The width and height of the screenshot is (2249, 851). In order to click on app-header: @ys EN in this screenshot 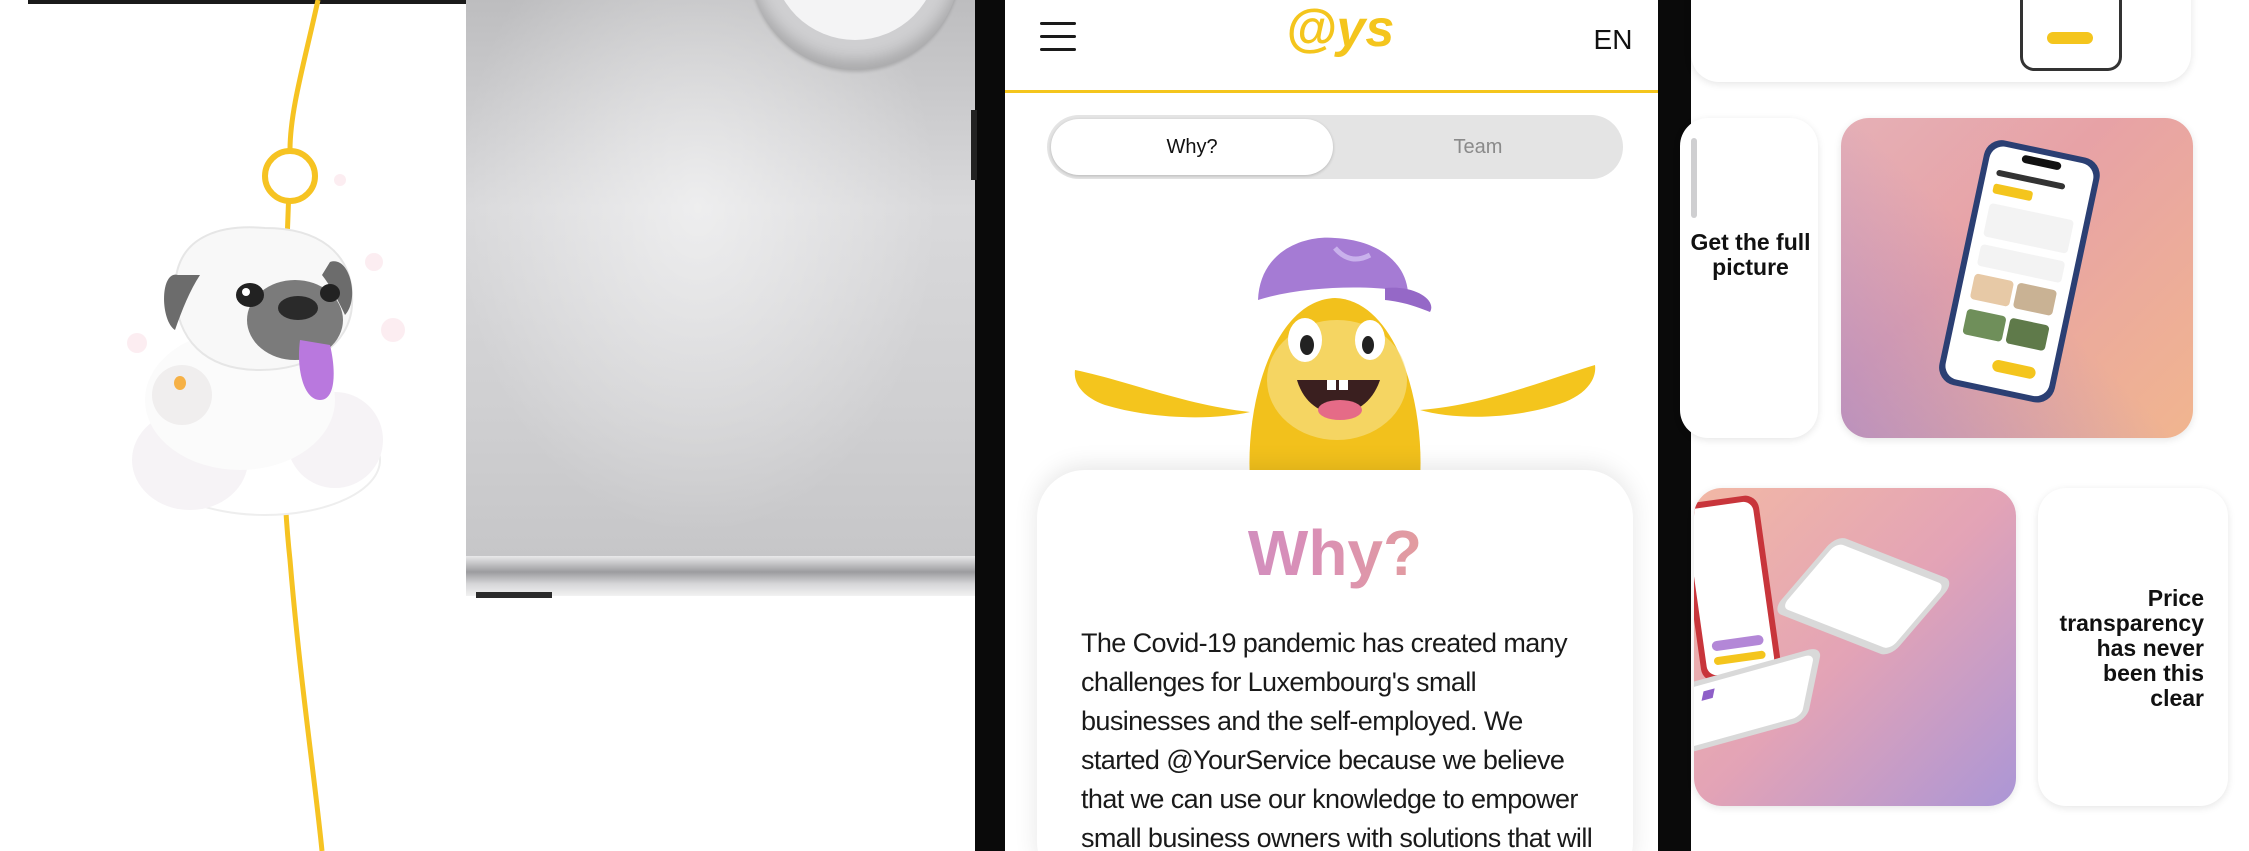, I will do `click(1331, 46)`.